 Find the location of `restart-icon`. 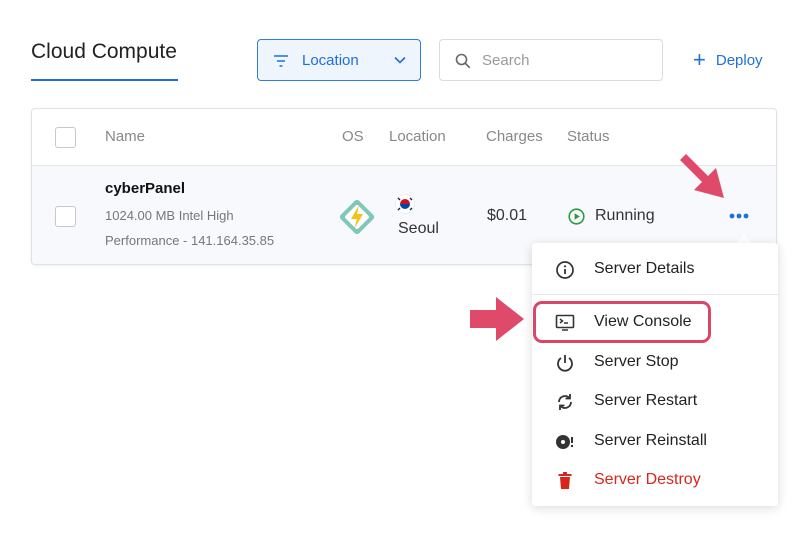

restart-icon is located at coordinates (565, 402).